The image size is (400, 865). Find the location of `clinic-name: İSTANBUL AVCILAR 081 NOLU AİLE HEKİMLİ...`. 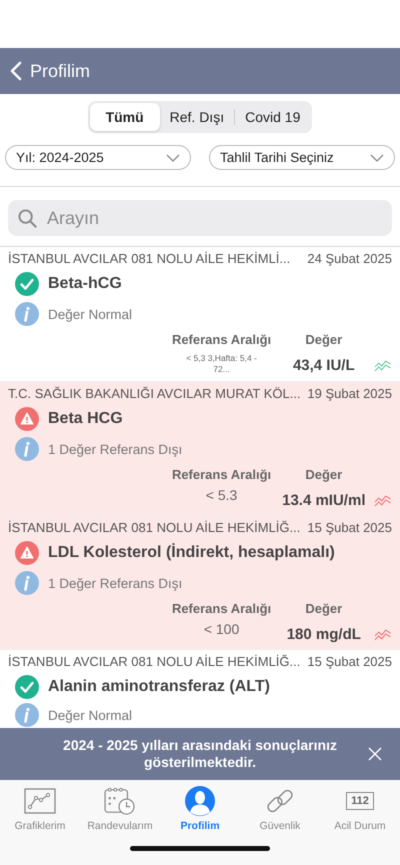

clinic-name: İSTANBUL AVCILAR 081 NOLU AİLE HEKİMLİ... is located at coordinates (149, 258).